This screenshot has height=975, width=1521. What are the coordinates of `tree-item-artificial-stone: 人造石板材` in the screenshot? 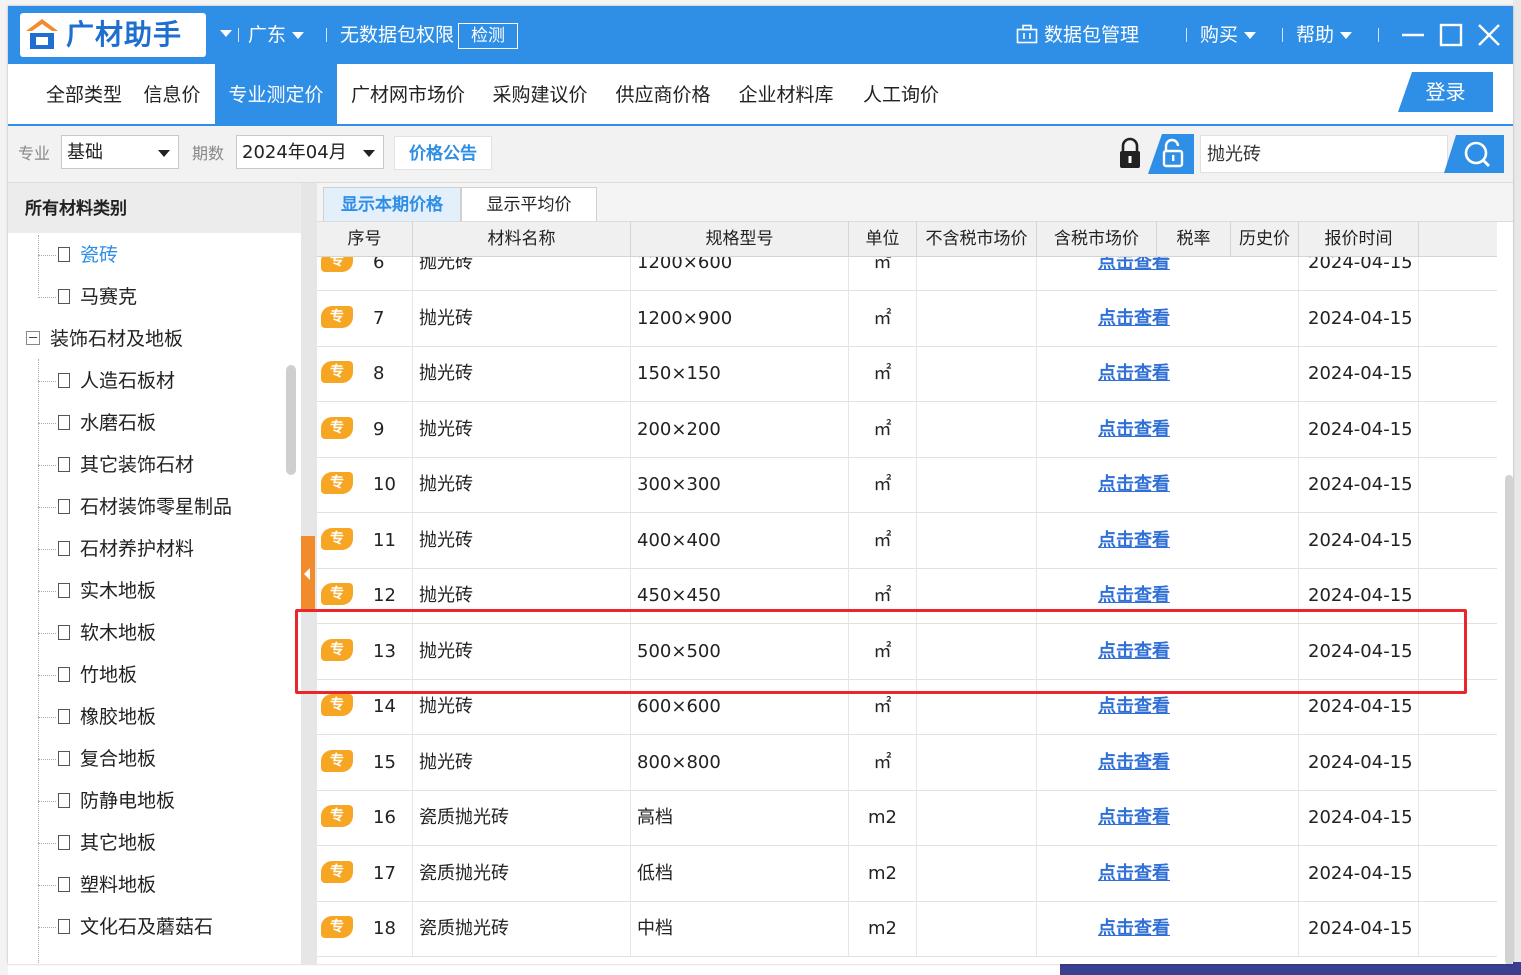 It's located at (116, 381).